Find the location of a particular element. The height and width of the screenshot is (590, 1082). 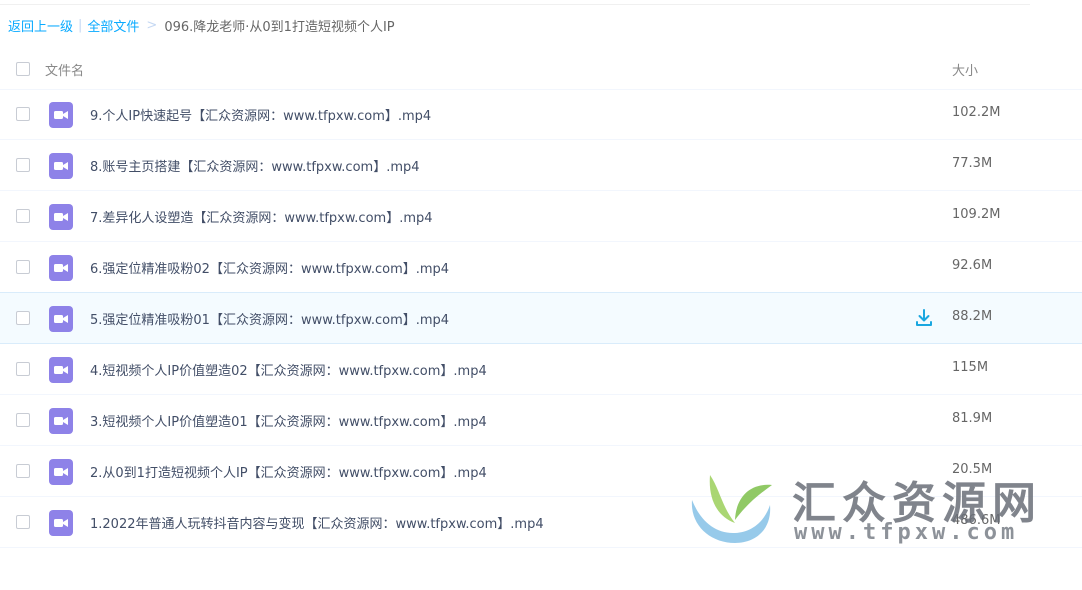

file-row: 7.差异化人设塑造【汇众资源网：www.tfpxw.com】.mp4 109.2M is located at coordinates (541, 216).